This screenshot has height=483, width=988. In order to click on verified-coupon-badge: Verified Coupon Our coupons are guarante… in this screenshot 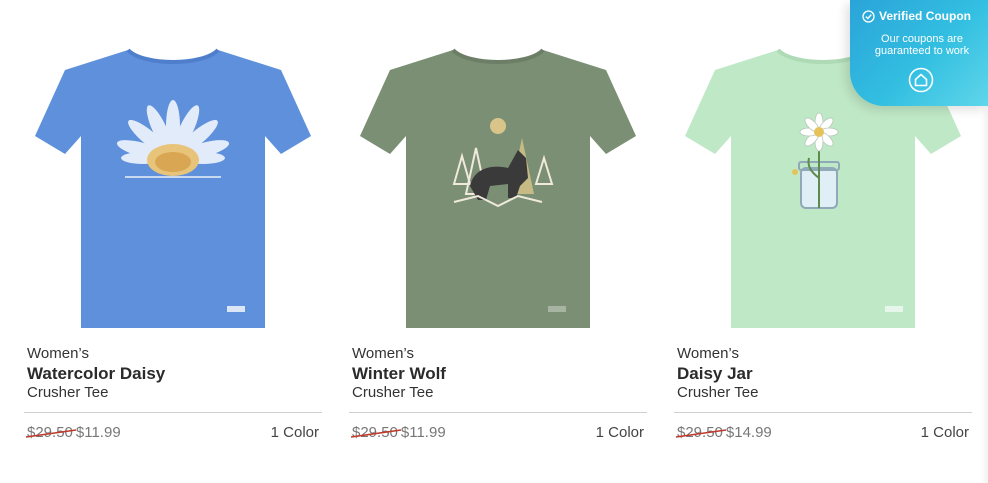, I will do `click(919, 53)`.